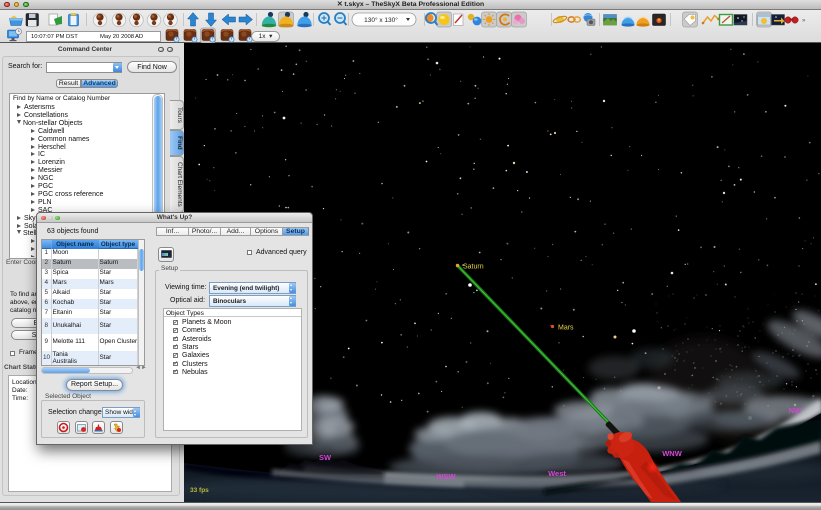 The image size is (821, 510). What do you see at coordinates (672, 453) in the screenshot?
I see `svg-text: WNW` at bounding box center [672, 453].